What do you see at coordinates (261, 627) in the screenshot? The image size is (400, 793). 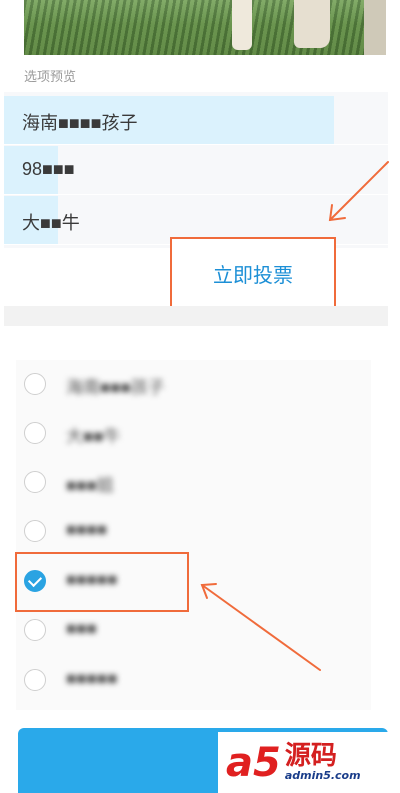 I see `arrow-to-option-line` at bounding box center [261, 627].